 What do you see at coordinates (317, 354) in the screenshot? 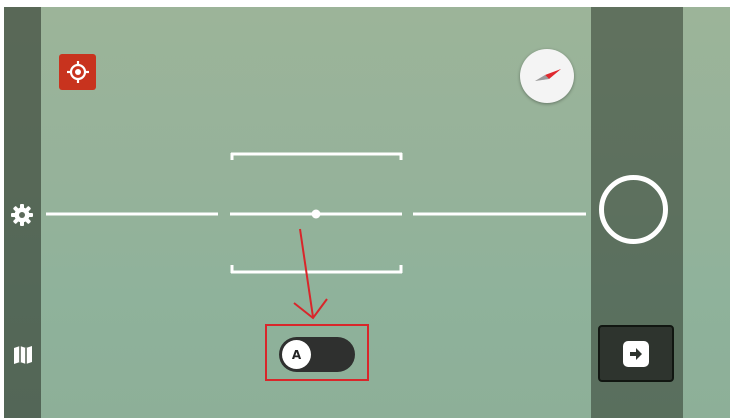
I see `auto-mode-toggle: A` at bounding box center [317, 354].